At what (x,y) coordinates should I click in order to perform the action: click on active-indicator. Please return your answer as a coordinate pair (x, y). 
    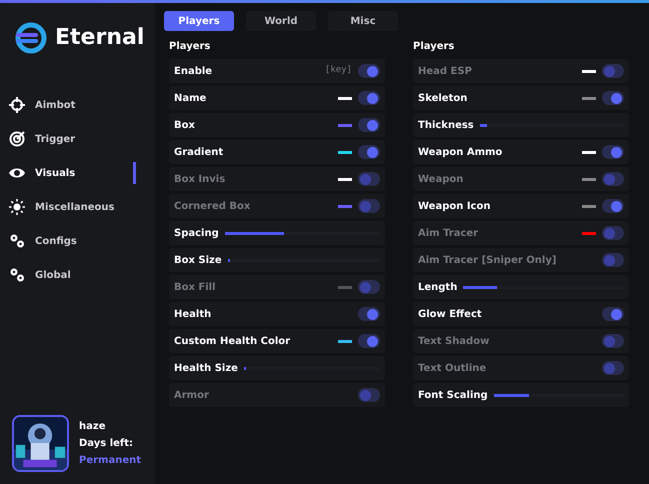
    Looking at the image, I should click on (134, 173).